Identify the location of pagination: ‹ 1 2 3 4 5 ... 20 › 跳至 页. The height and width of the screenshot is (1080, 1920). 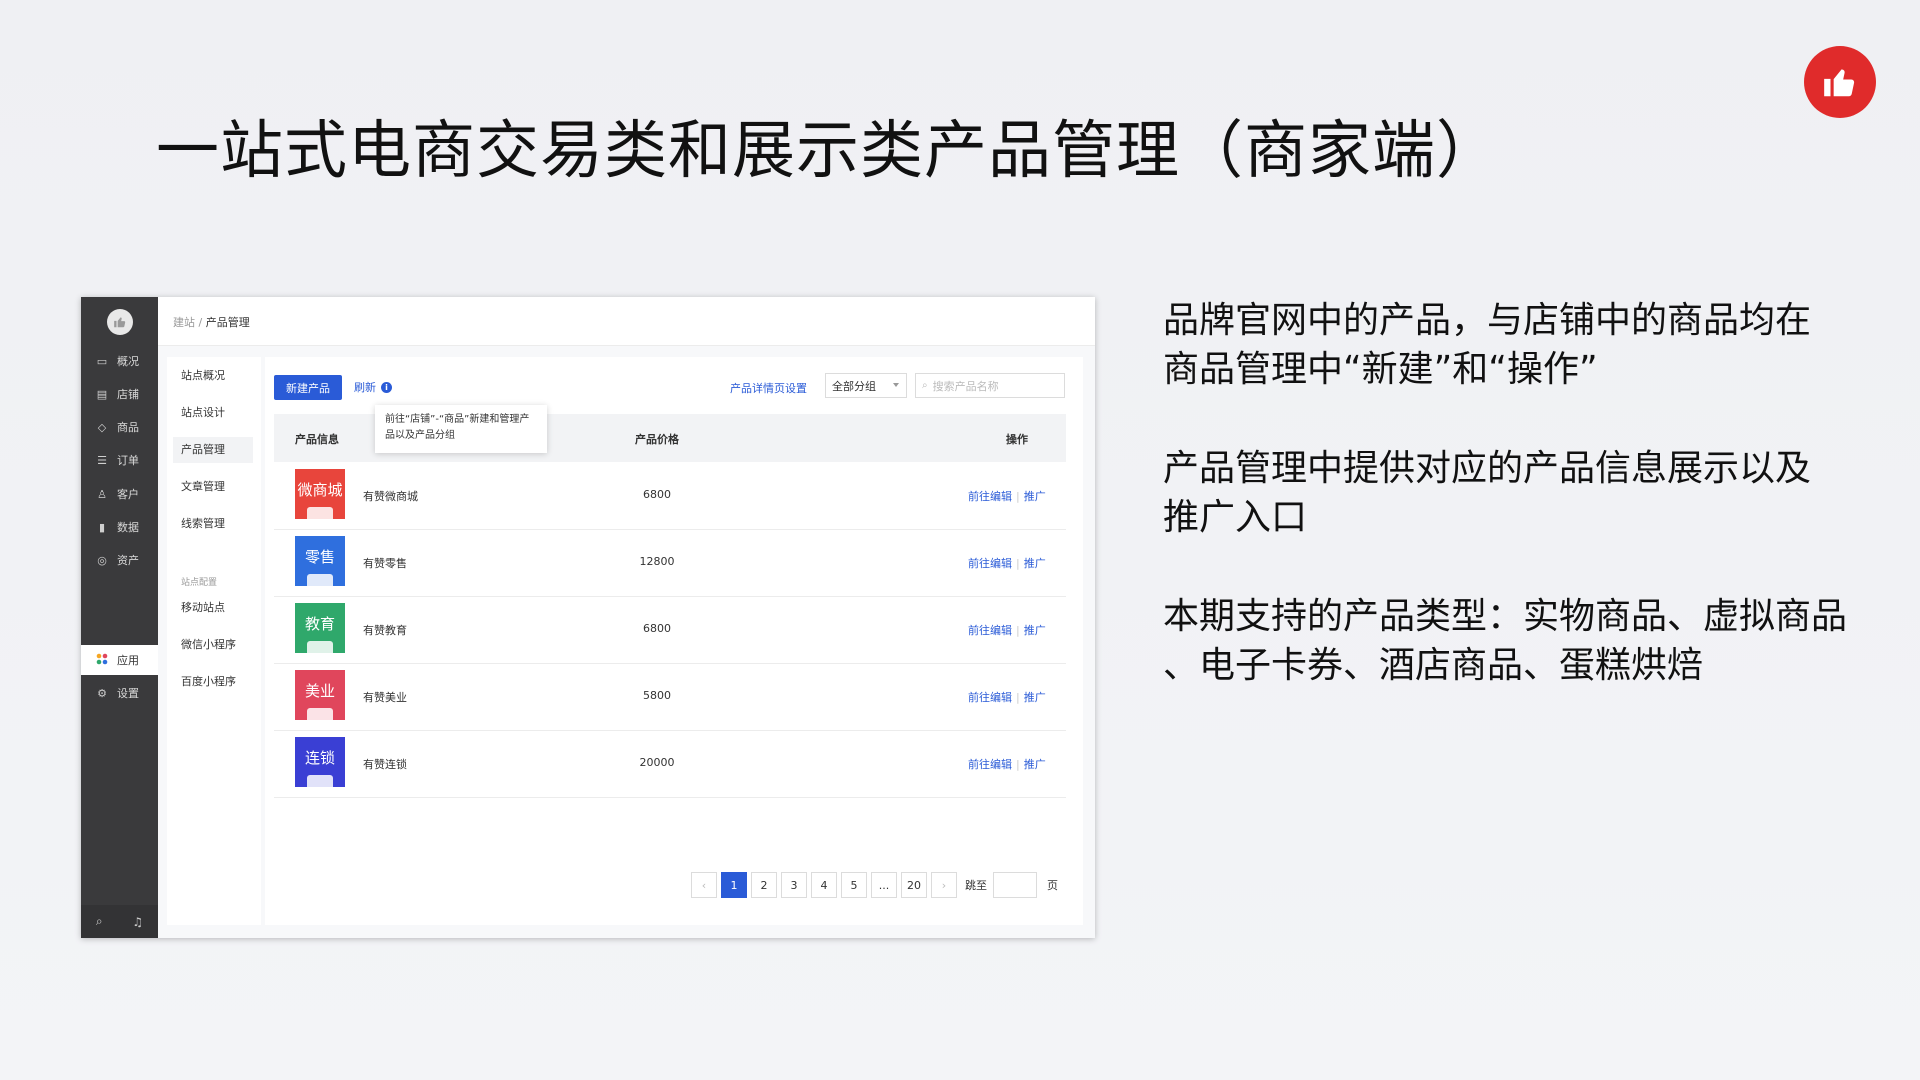
(877, 885).